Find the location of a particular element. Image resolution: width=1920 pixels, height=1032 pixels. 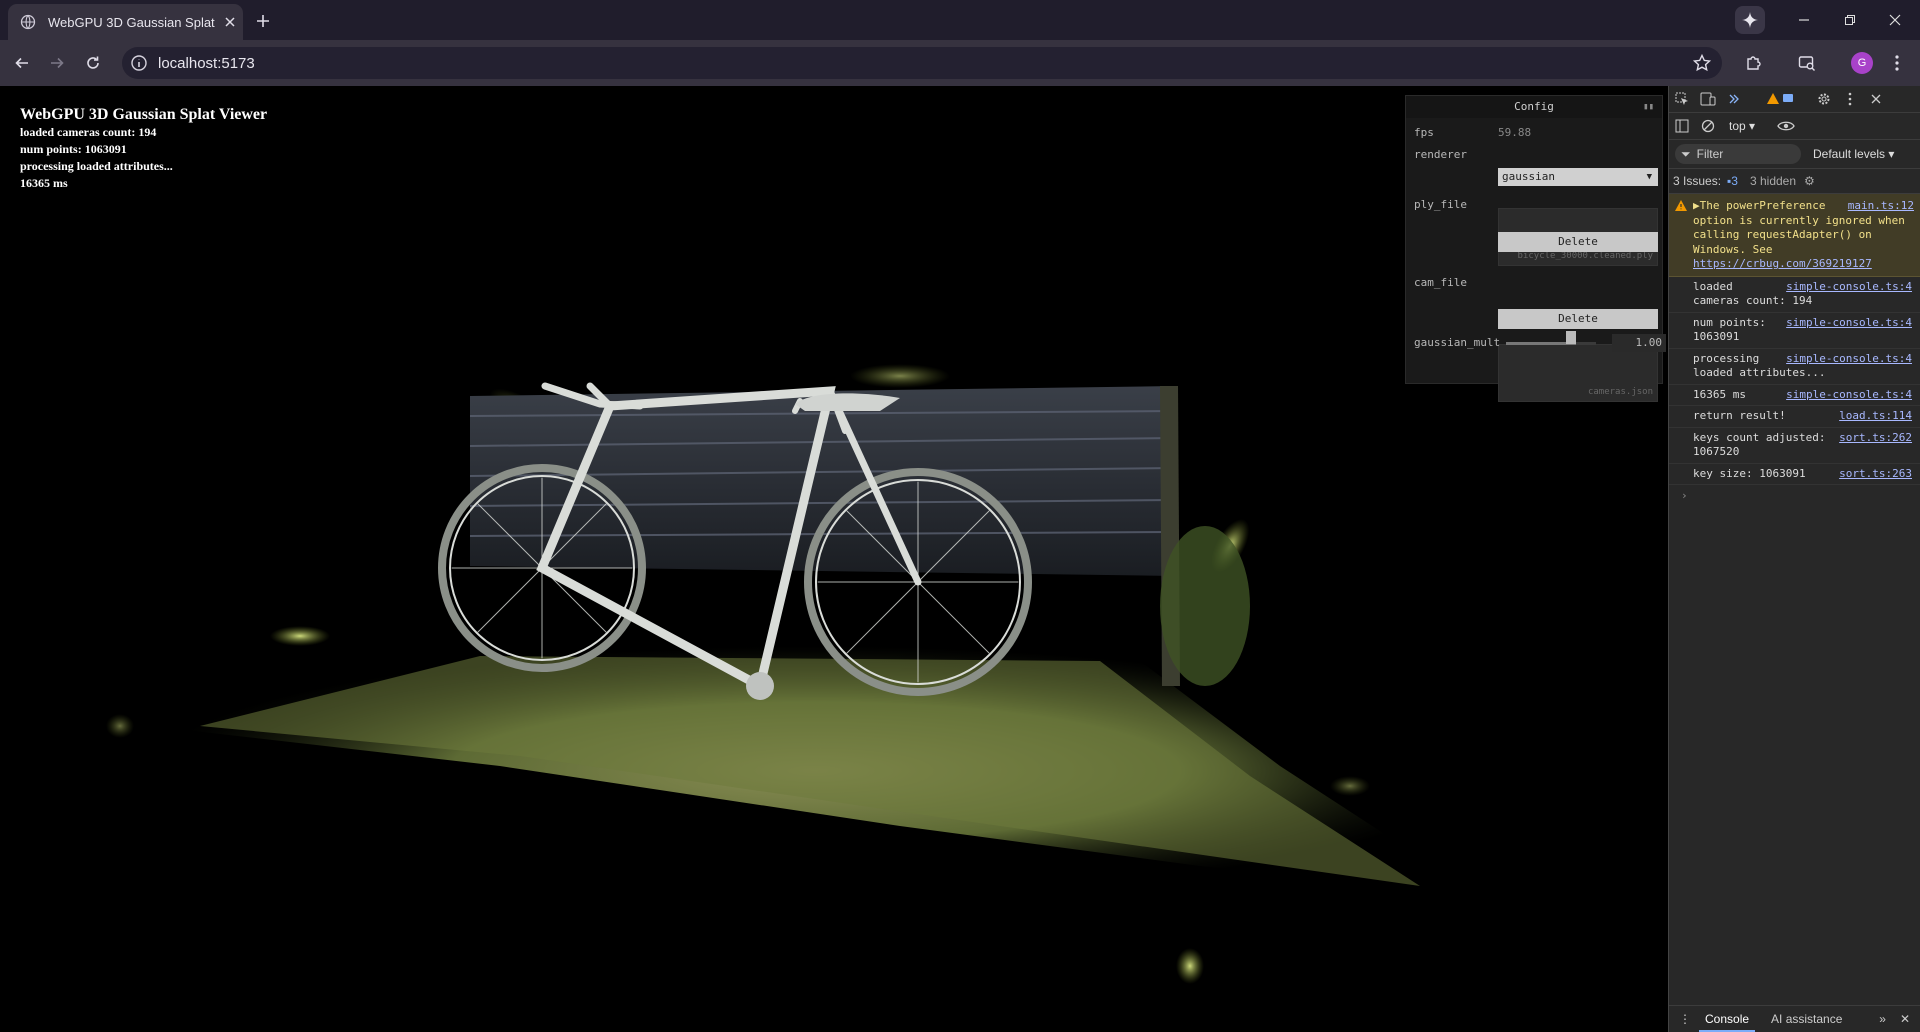

clear-console-button is located at coordinates (1708, 126).